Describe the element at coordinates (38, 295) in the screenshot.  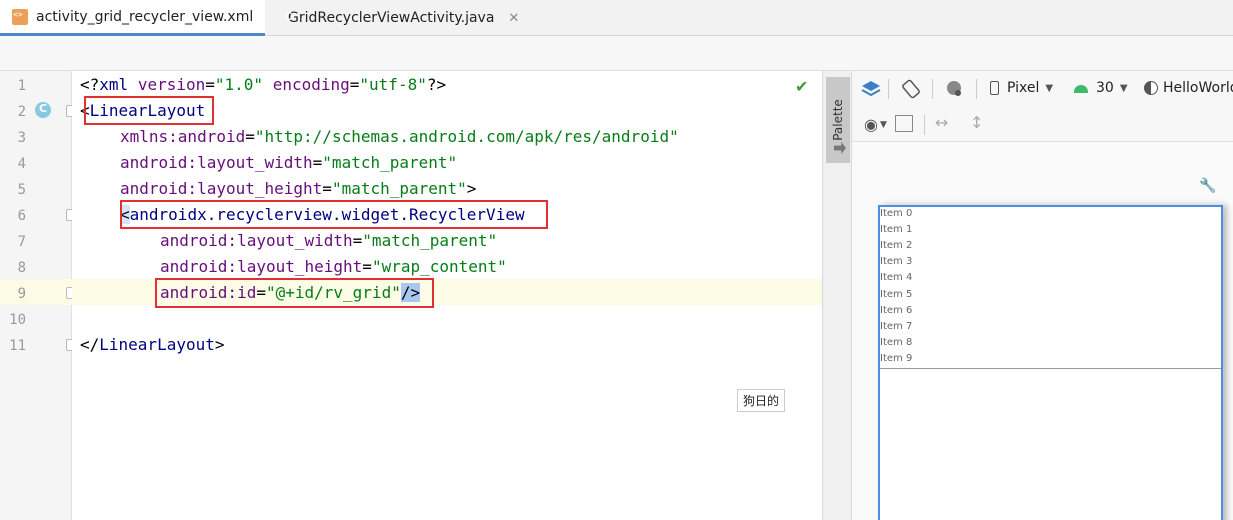
I see `line-number-gutter: 1 2 3 4 5 6 7 8 9 10 11` at that location.